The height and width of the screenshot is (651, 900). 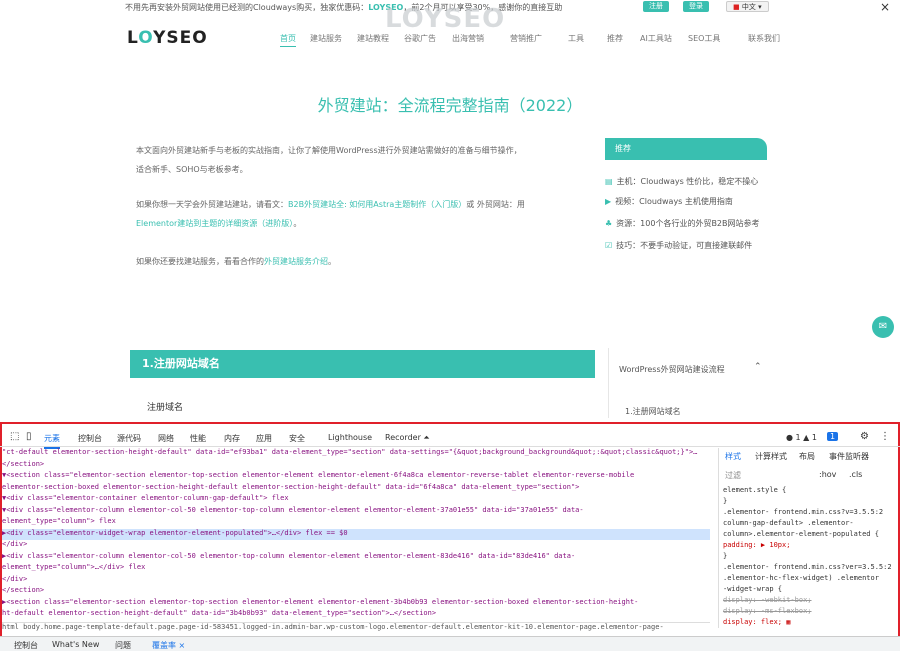 I want to click on server-icon: ▤, so click(x=609, y=181).